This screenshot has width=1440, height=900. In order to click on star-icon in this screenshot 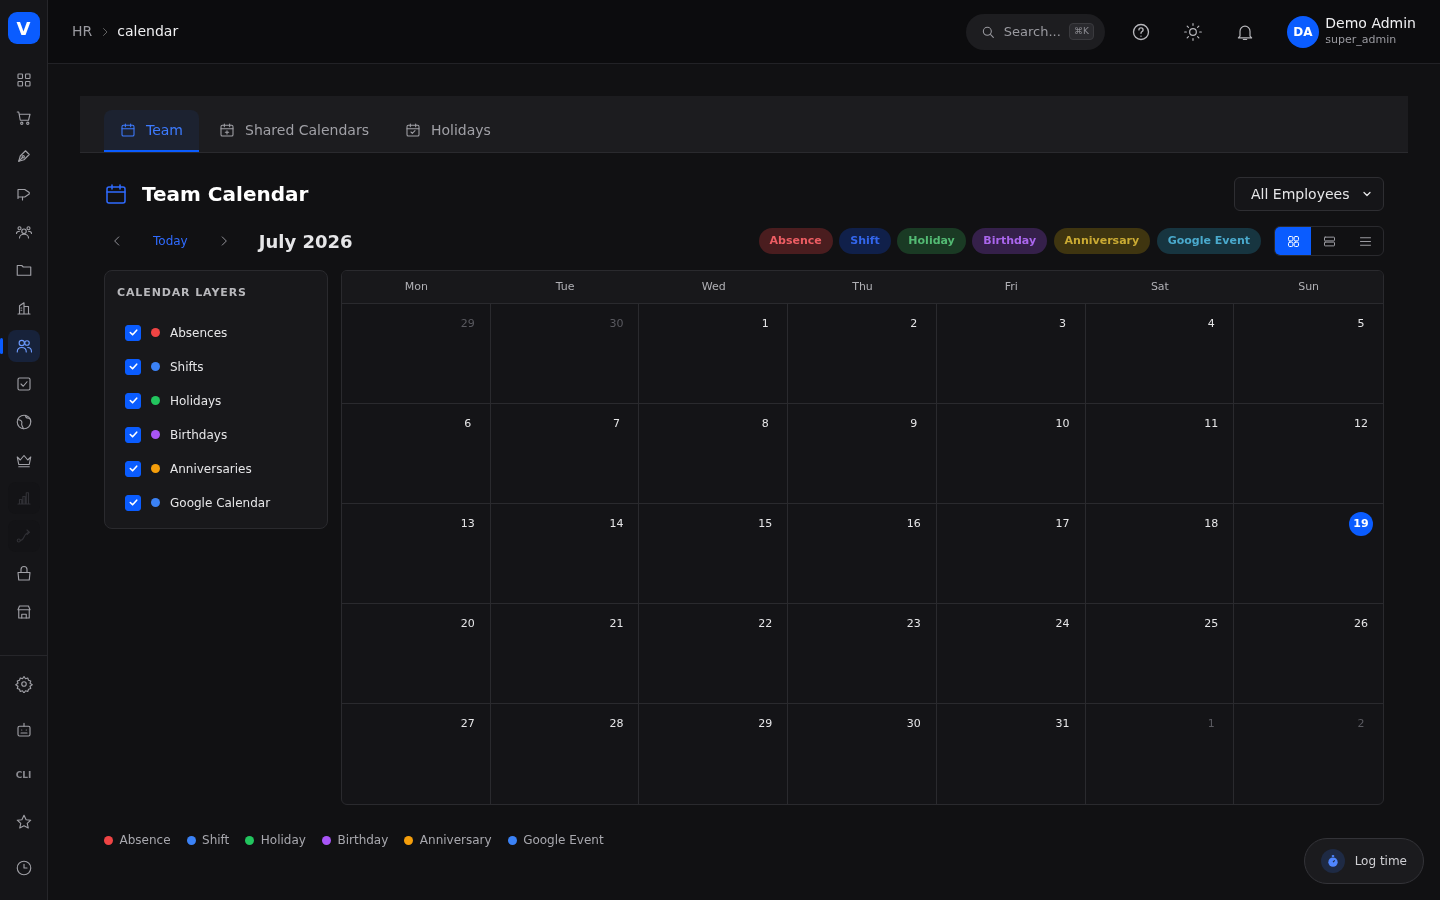, I will do `click(23, 822)`.